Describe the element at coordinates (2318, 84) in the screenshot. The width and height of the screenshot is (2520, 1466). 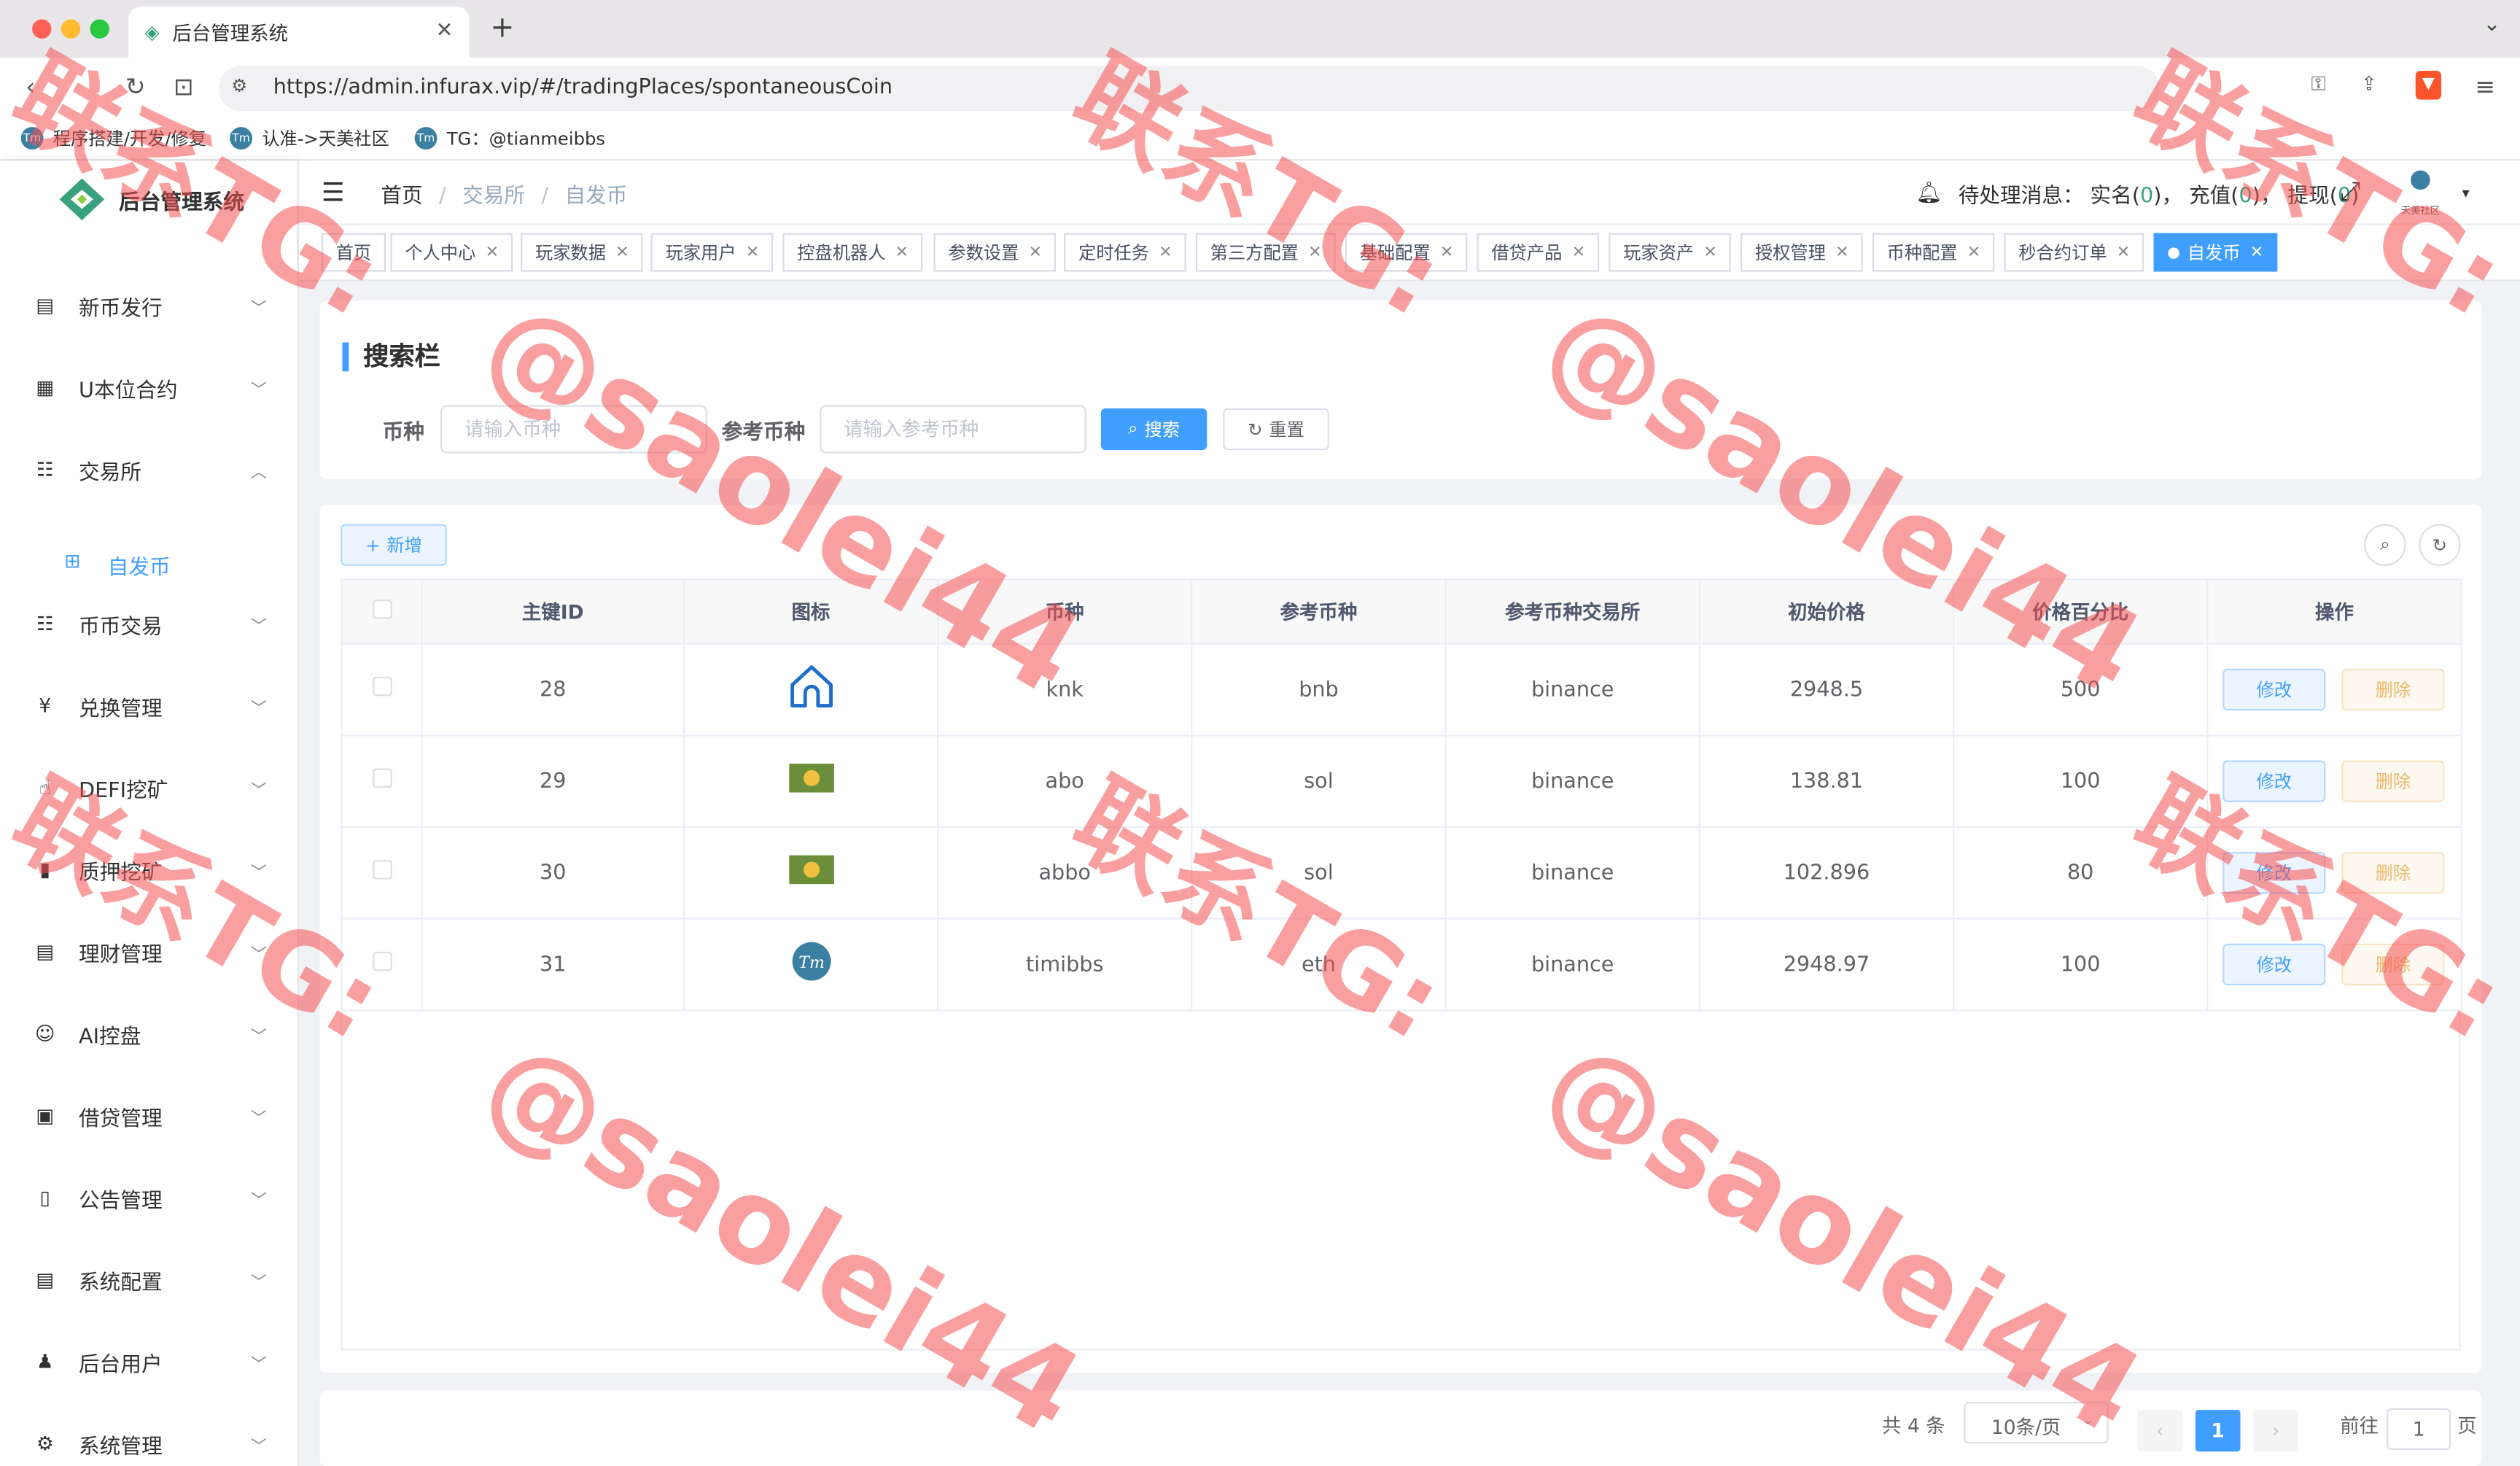
I see `key-icon: ⚿` at that location.